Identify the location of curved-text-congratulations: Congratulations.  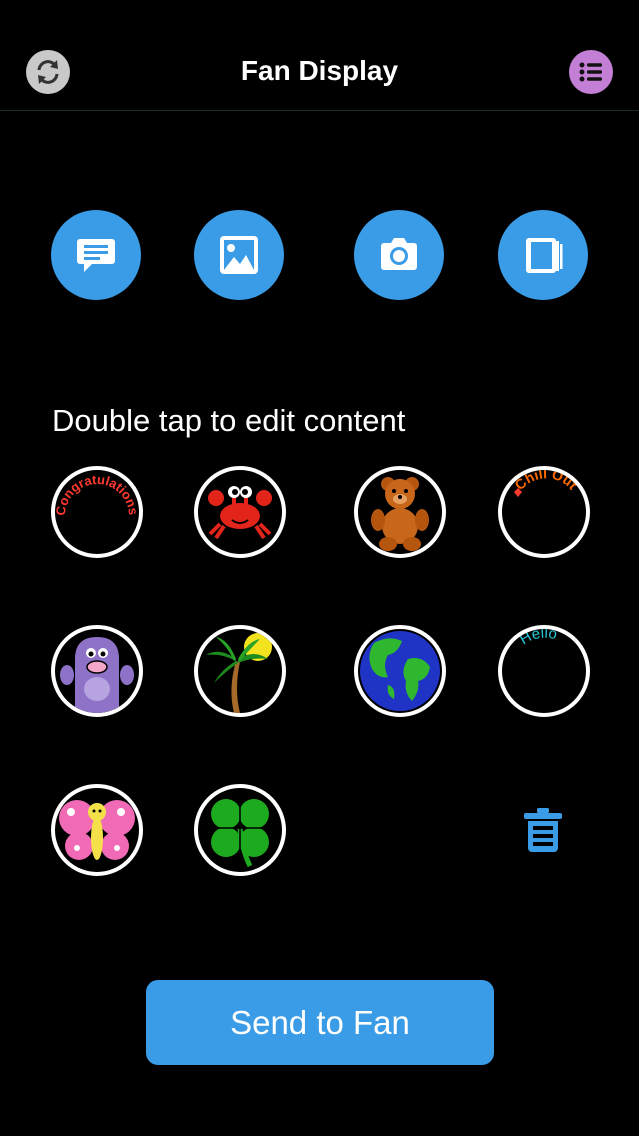
(97, 494).